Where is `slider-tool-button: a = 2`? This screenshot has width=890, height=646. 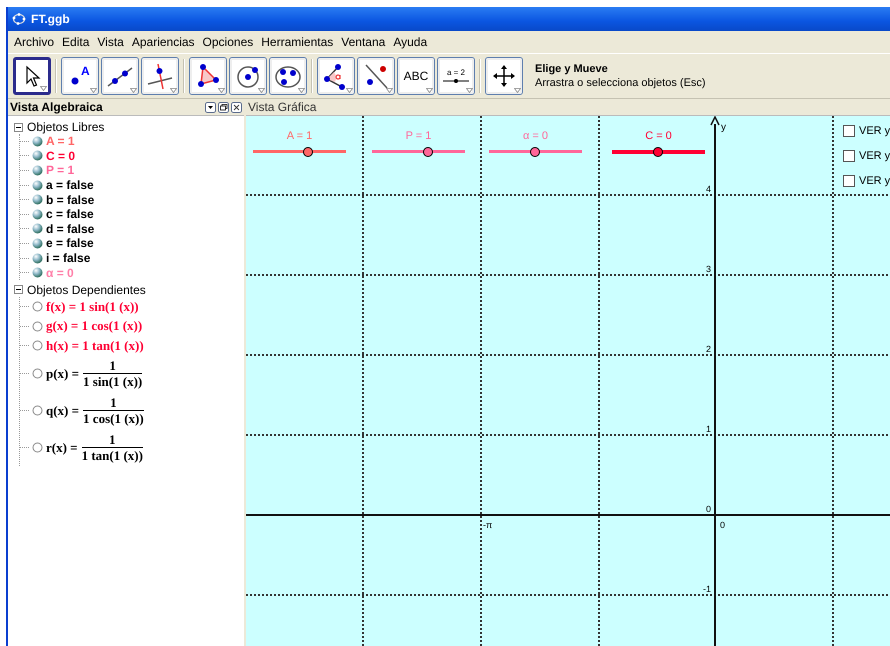
slider-tool-button: a = 2 is located at coordinates (456, 76).